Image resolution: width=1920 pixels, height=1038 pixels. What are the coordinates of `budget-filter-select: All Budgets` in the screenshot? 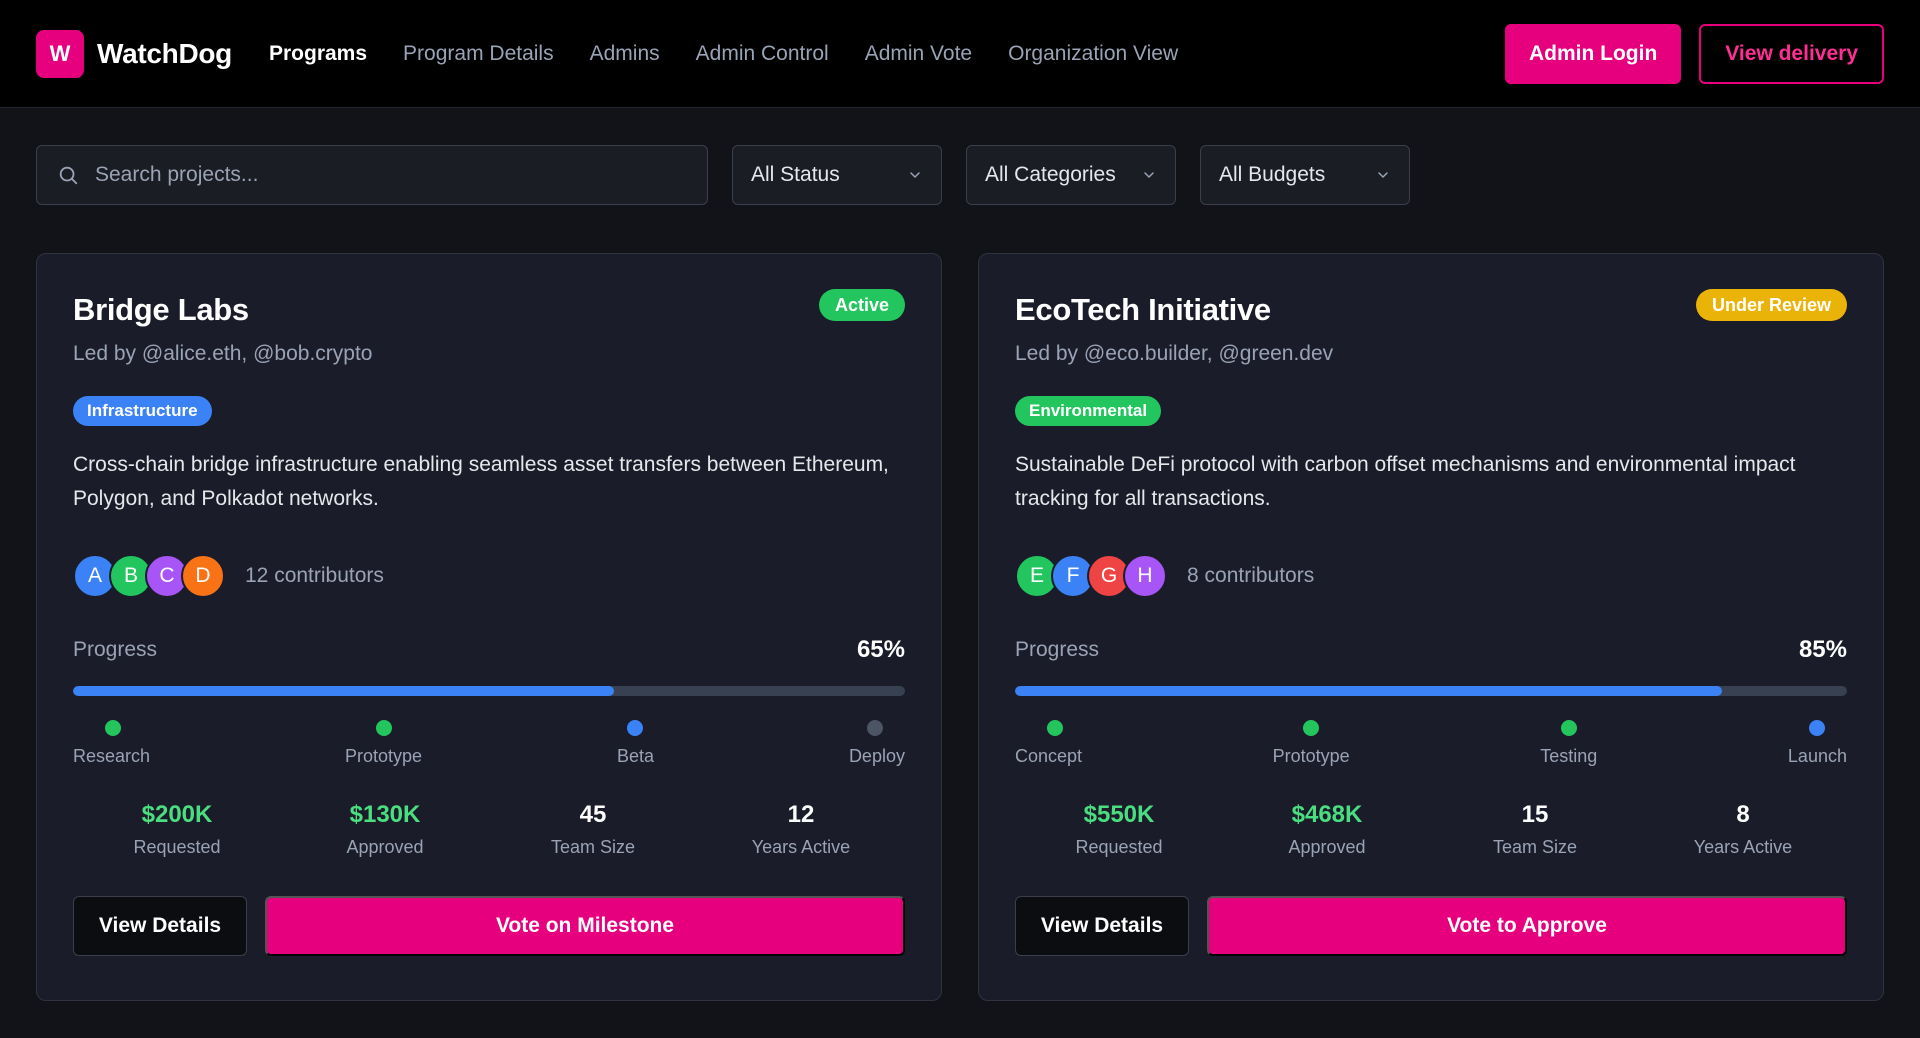 It's located at (1305, 175).